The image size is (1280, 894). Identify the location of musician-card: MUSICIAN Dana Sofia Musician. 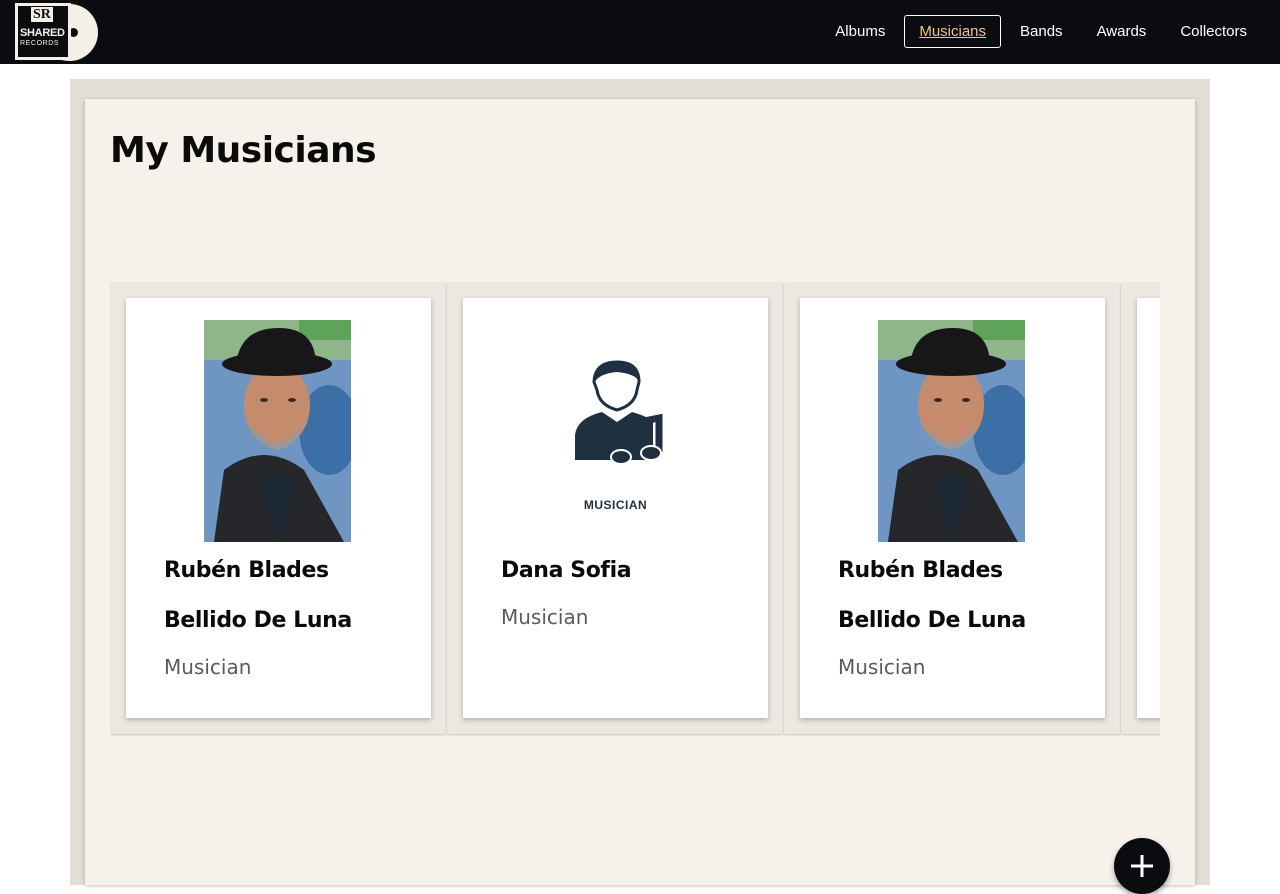
(615, 508).